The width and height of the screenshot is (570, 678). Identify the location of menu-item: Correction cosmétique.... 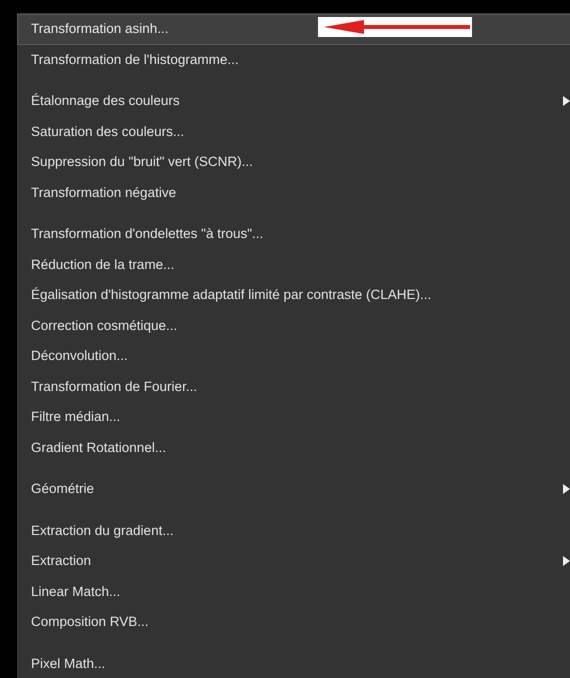
(293, 325).